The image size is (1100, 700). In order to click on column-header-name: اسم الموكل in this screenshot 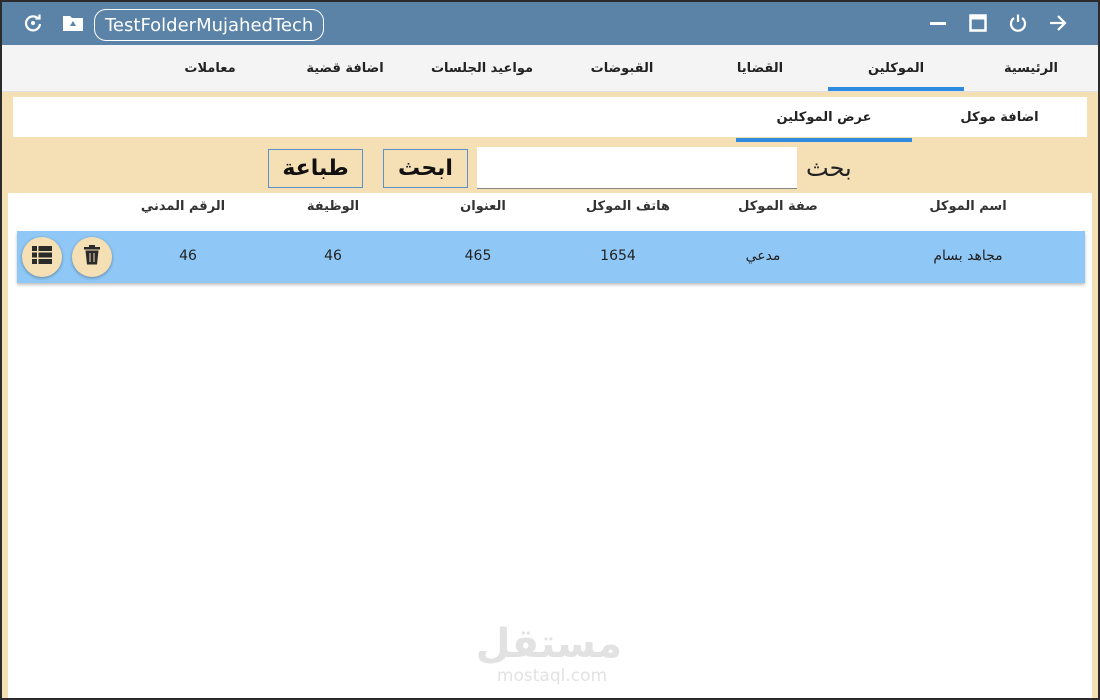, I will do `click(968, 206)`.